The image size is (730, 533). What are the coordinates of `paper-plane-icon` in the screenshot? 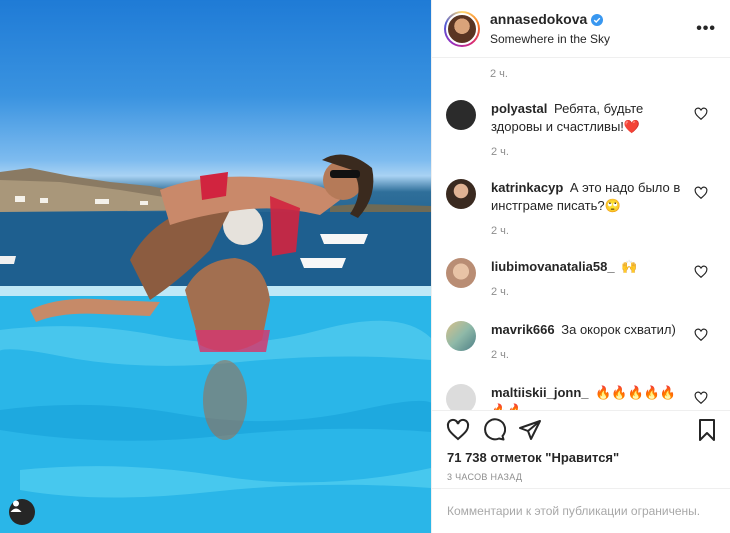 It's located at (530, 430).